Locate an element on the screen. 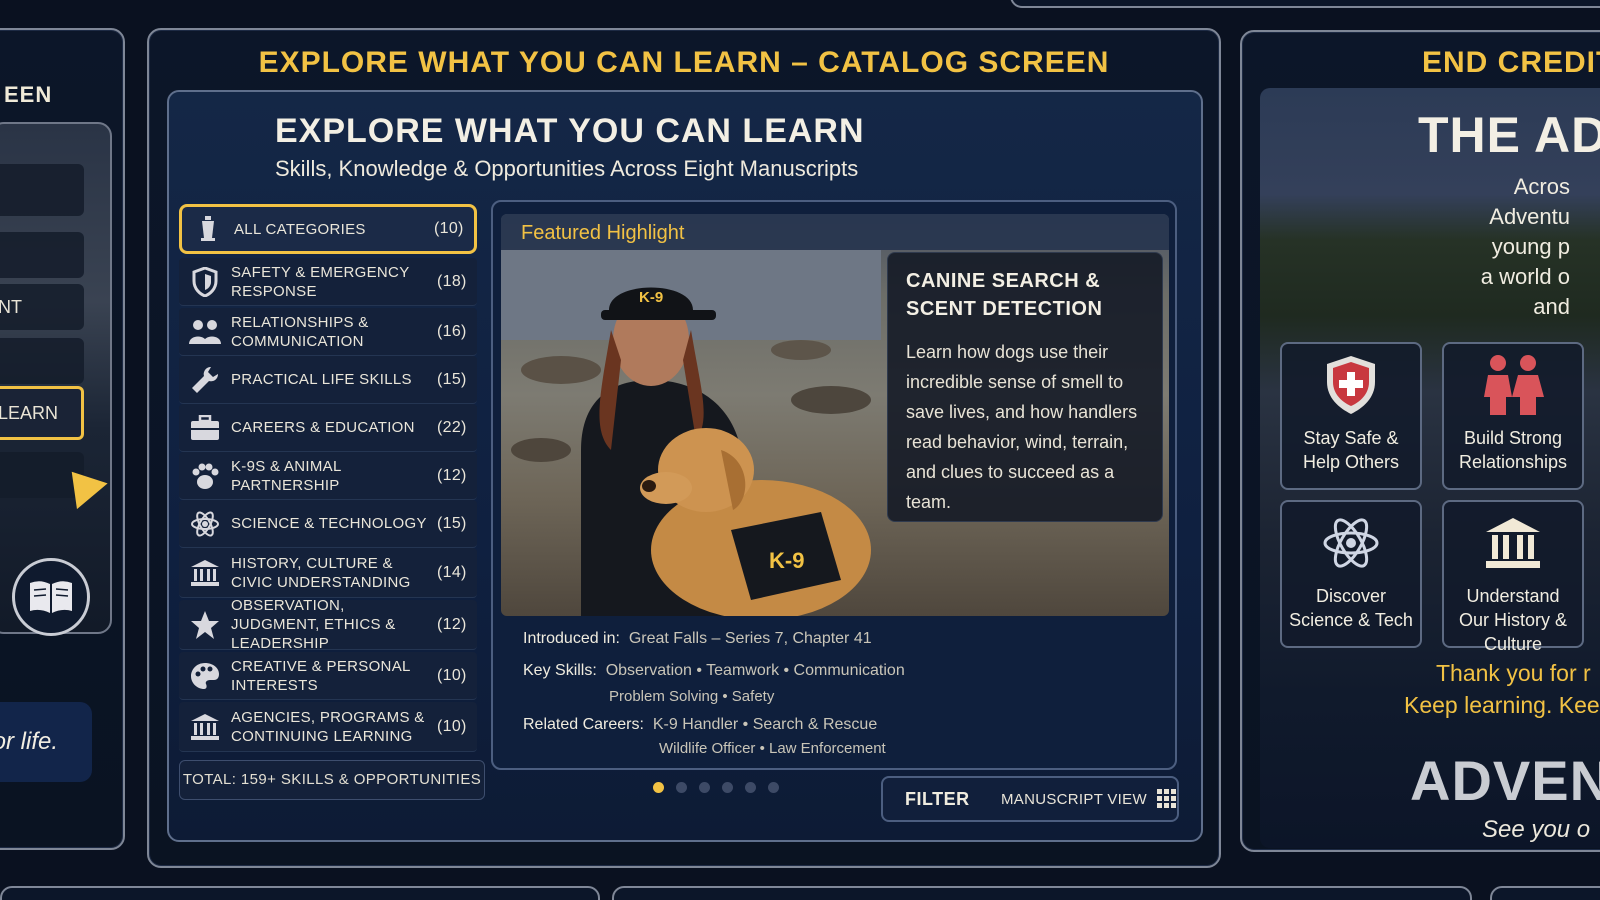 Image resolution: width=1600 pixels, height=900 pixels. left-phone-mockup: NT LEARN is located at coordinates (56, 378).